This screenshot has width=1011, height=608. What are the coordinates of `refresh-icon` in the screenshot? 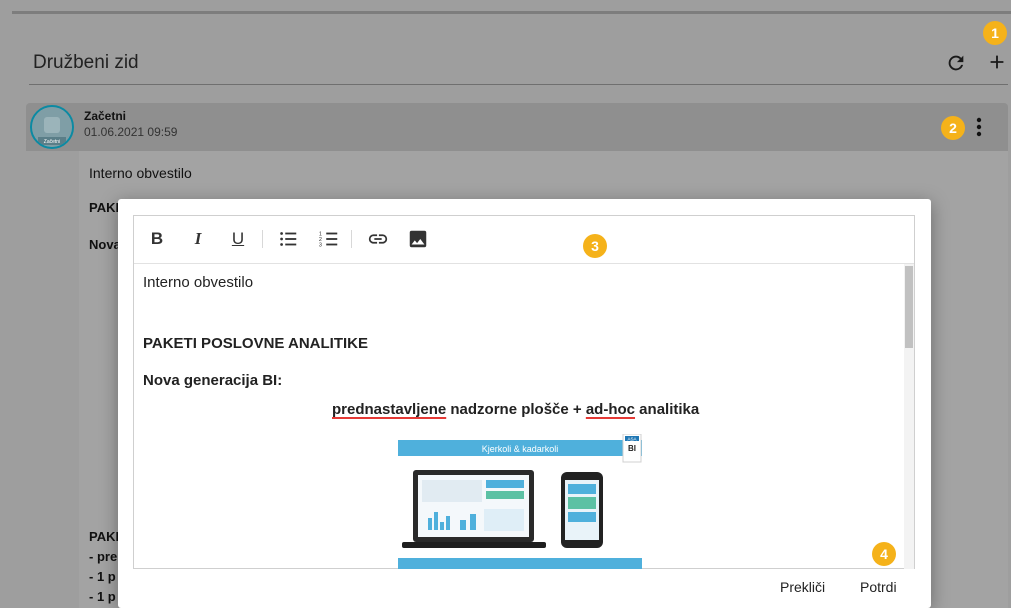 It's located at (956, 63).